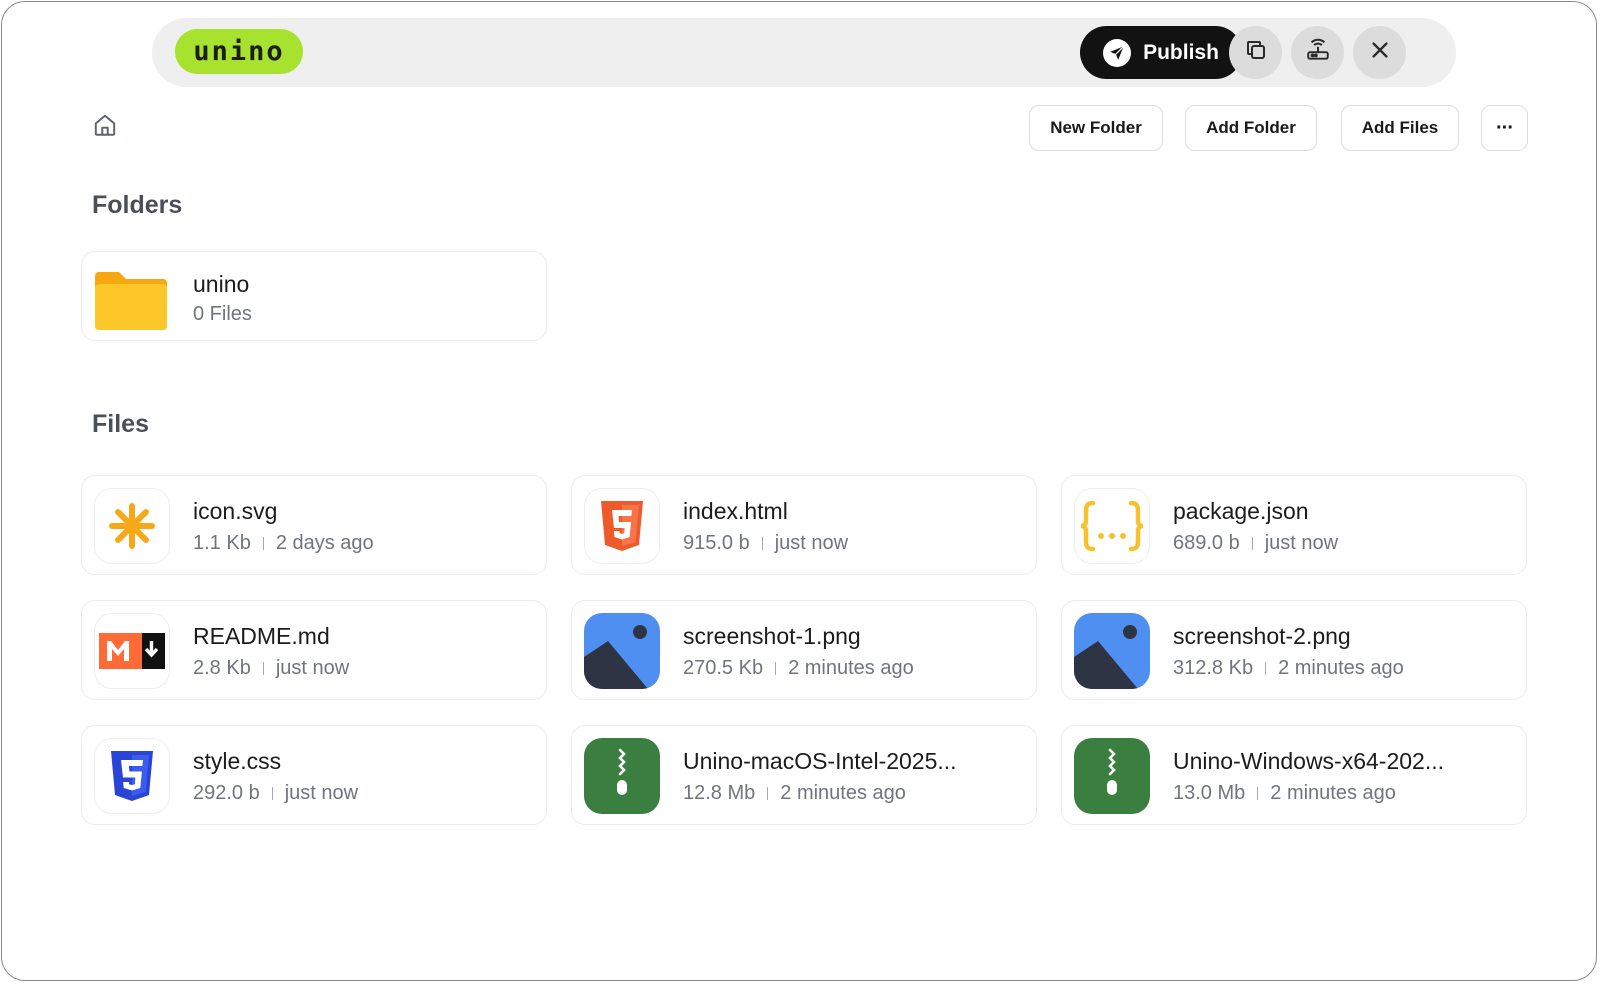 This screenshot has width=1600, height=984. What do you see at coordinates (239, 51) in the screenshot?
I see `app-logo: unino` at bounding box center [239, 51].